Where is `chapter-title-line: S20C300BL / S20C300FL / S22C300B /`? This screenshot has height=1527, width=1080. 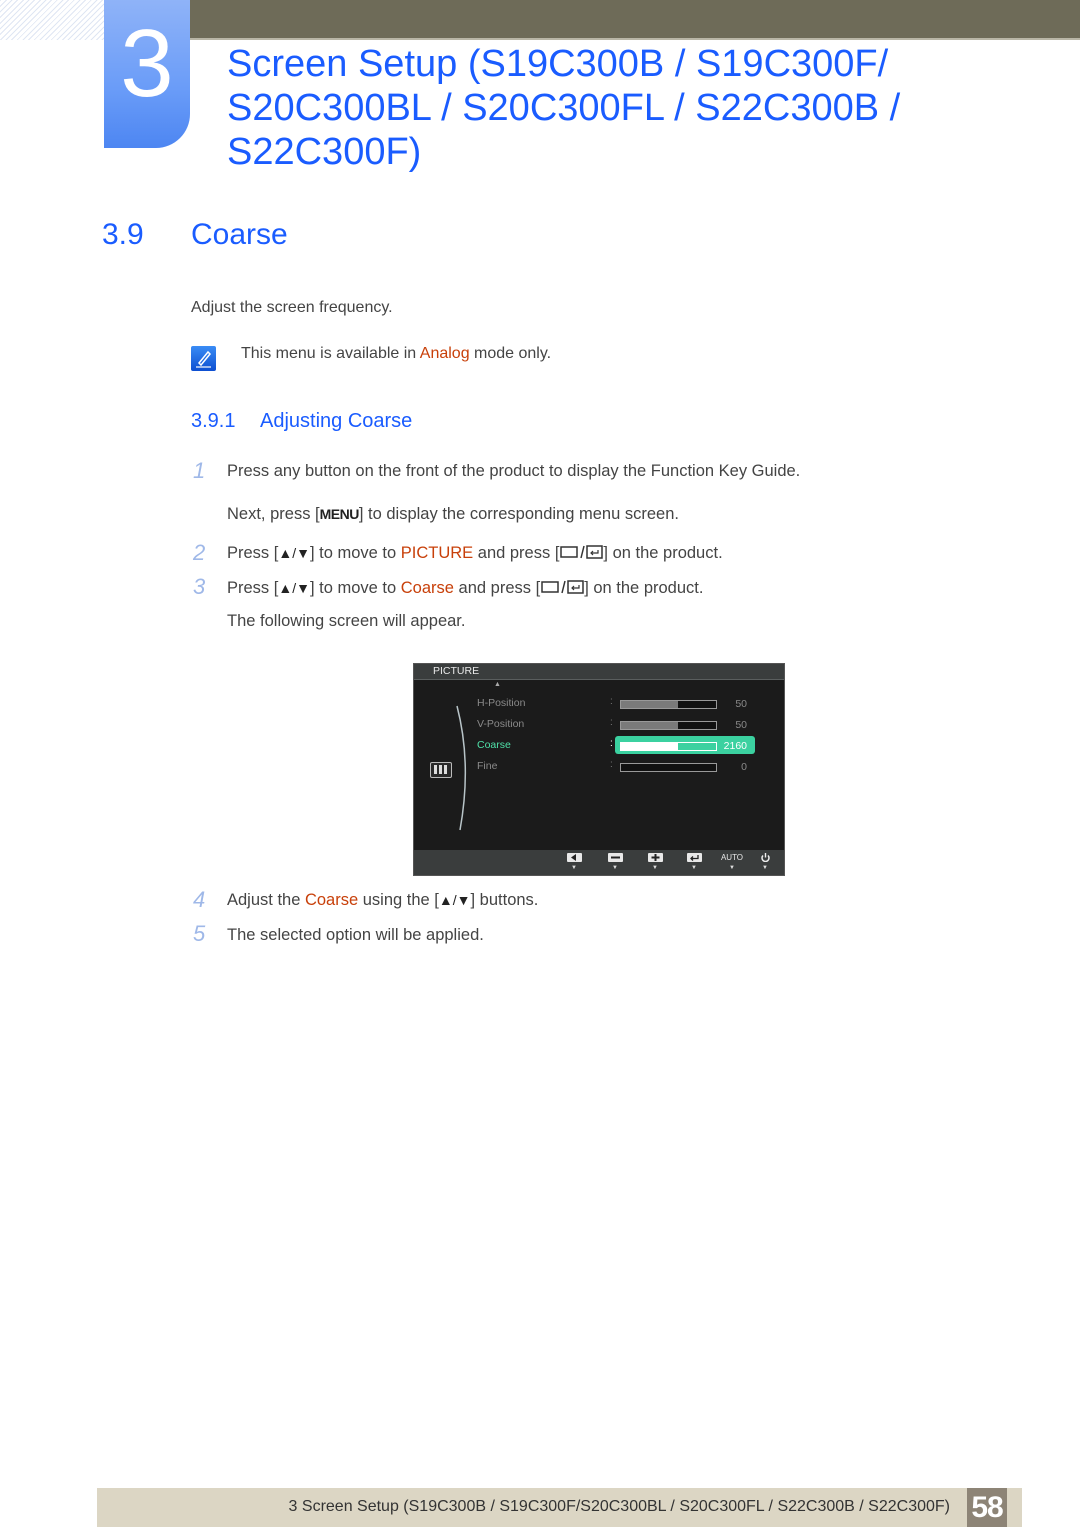
chapter-title-line: S20C300BL / S20C300FL / S22C300B / is located at coordinates (564, 108).